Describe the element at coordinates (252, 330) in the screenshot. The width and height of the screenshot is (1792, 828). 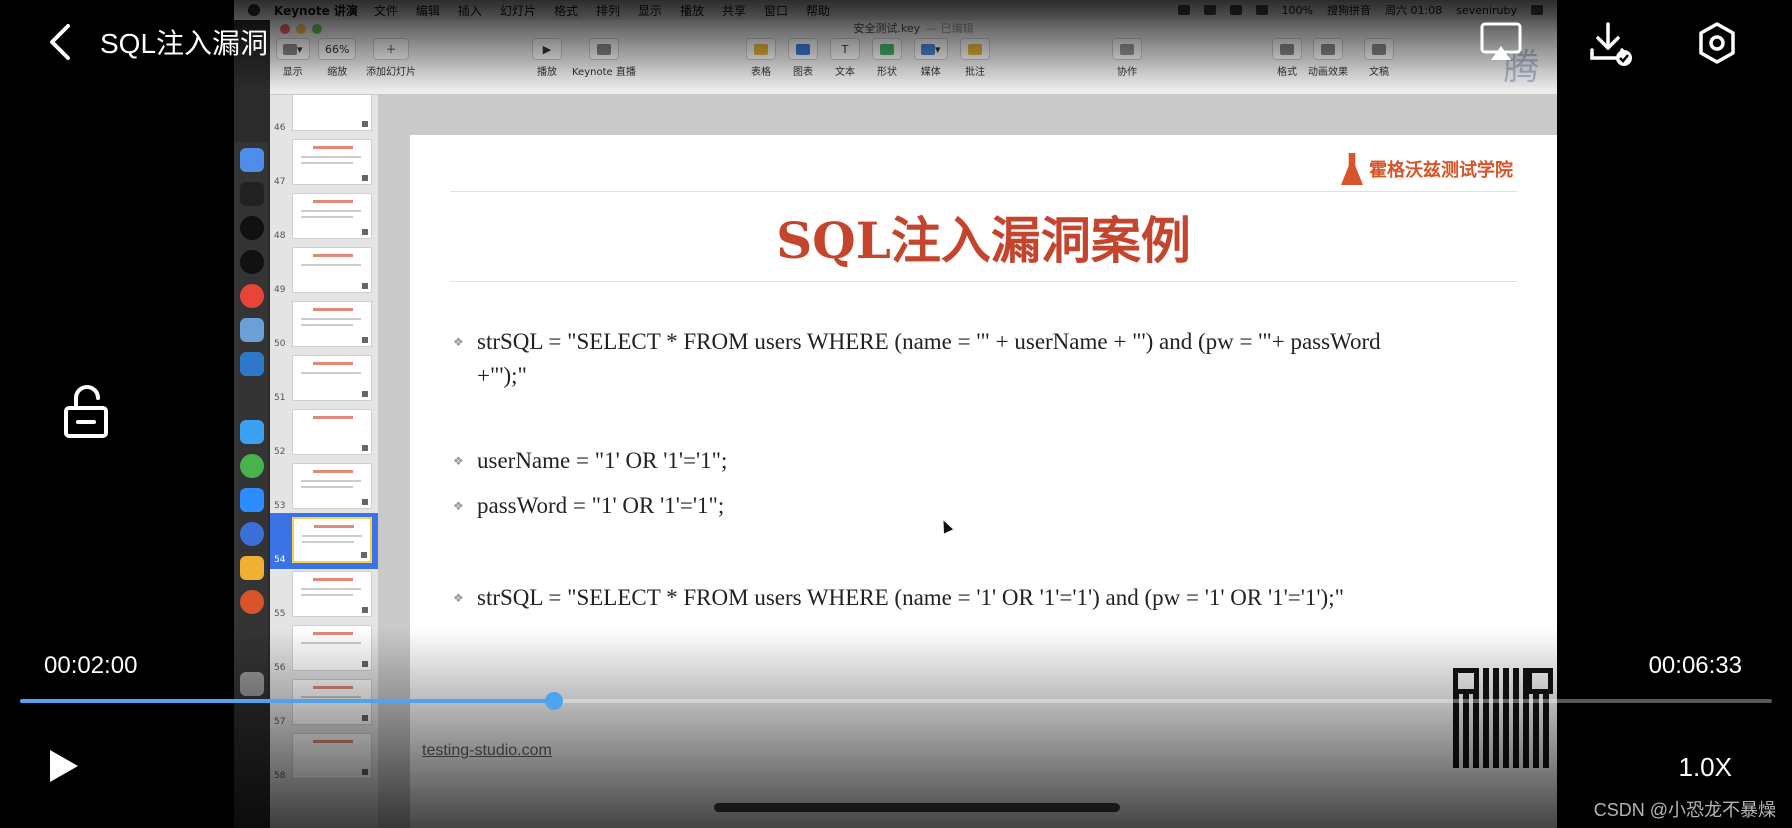
I see `keynote-icon` at that location.